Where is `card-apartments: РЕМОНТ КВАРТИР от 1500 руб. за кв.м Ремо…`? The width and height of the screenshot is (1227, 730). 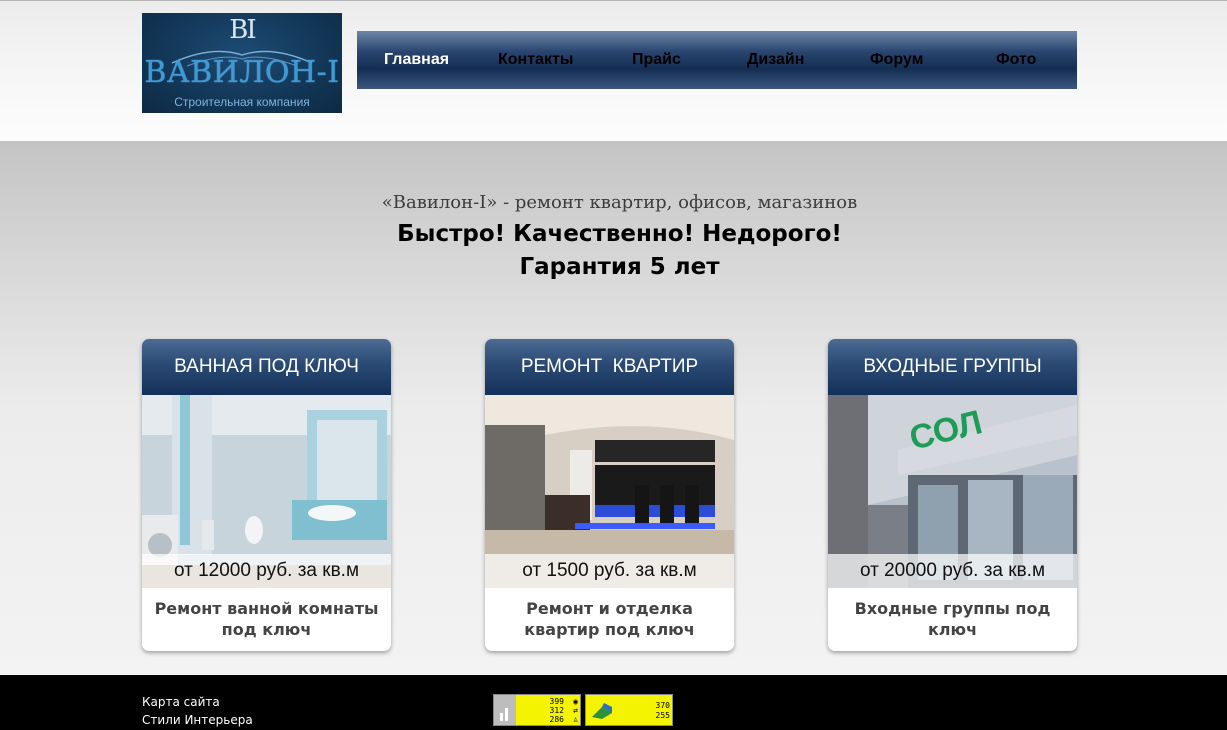
card-apartments: РЕМОНТ КВАРТИР от 1500 руб. за кв.м Ремо… is located at coordinates (609, 495).